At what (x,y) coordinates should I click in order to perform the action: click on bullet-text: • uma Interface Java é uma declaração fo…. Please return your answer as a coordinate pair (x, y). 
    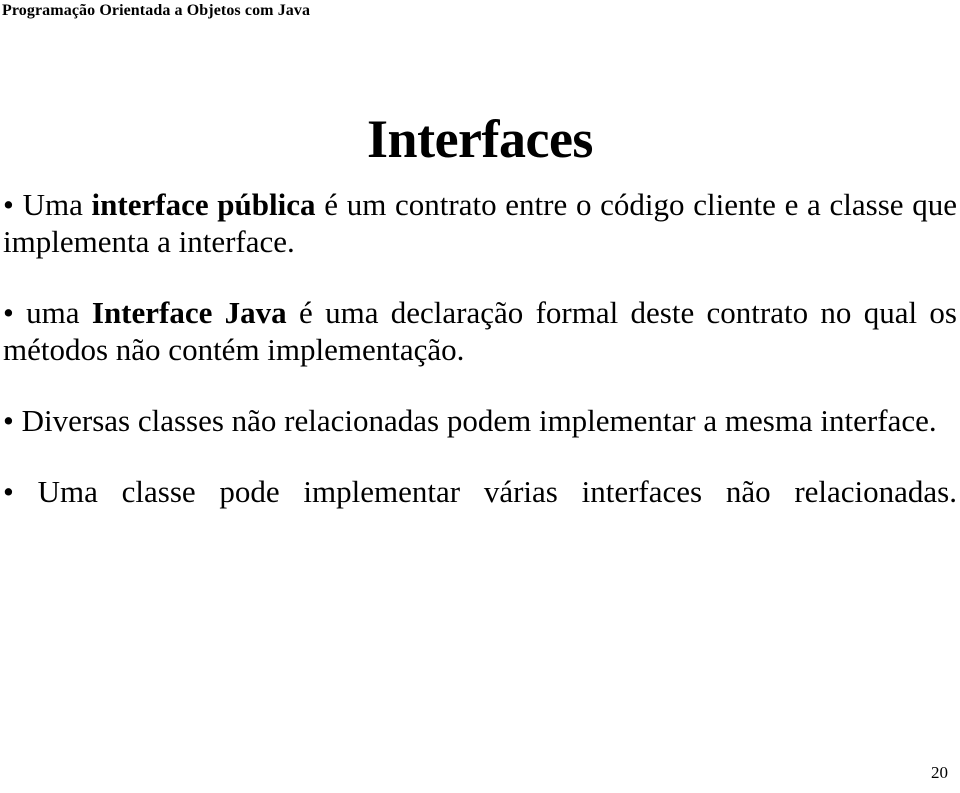
    Looking at the image, I should click on (480, 331).